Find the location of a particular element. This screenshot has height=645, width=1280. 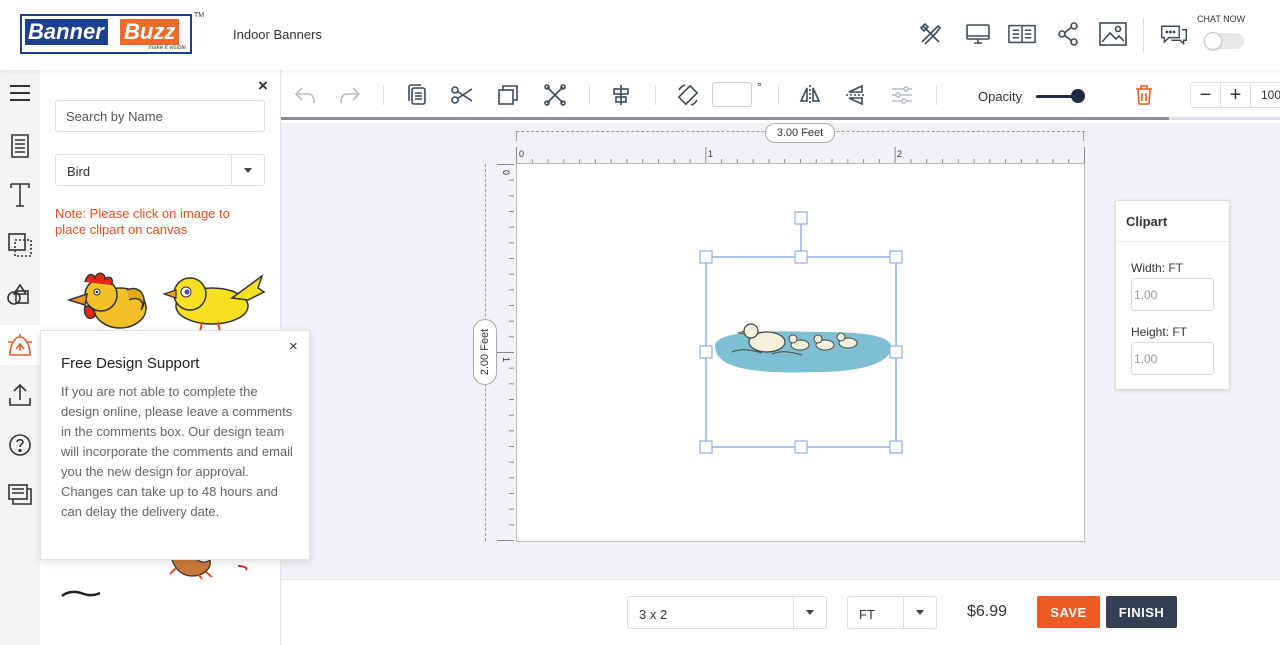

zoom-in-button: + is located at coordinates (1236, 95).